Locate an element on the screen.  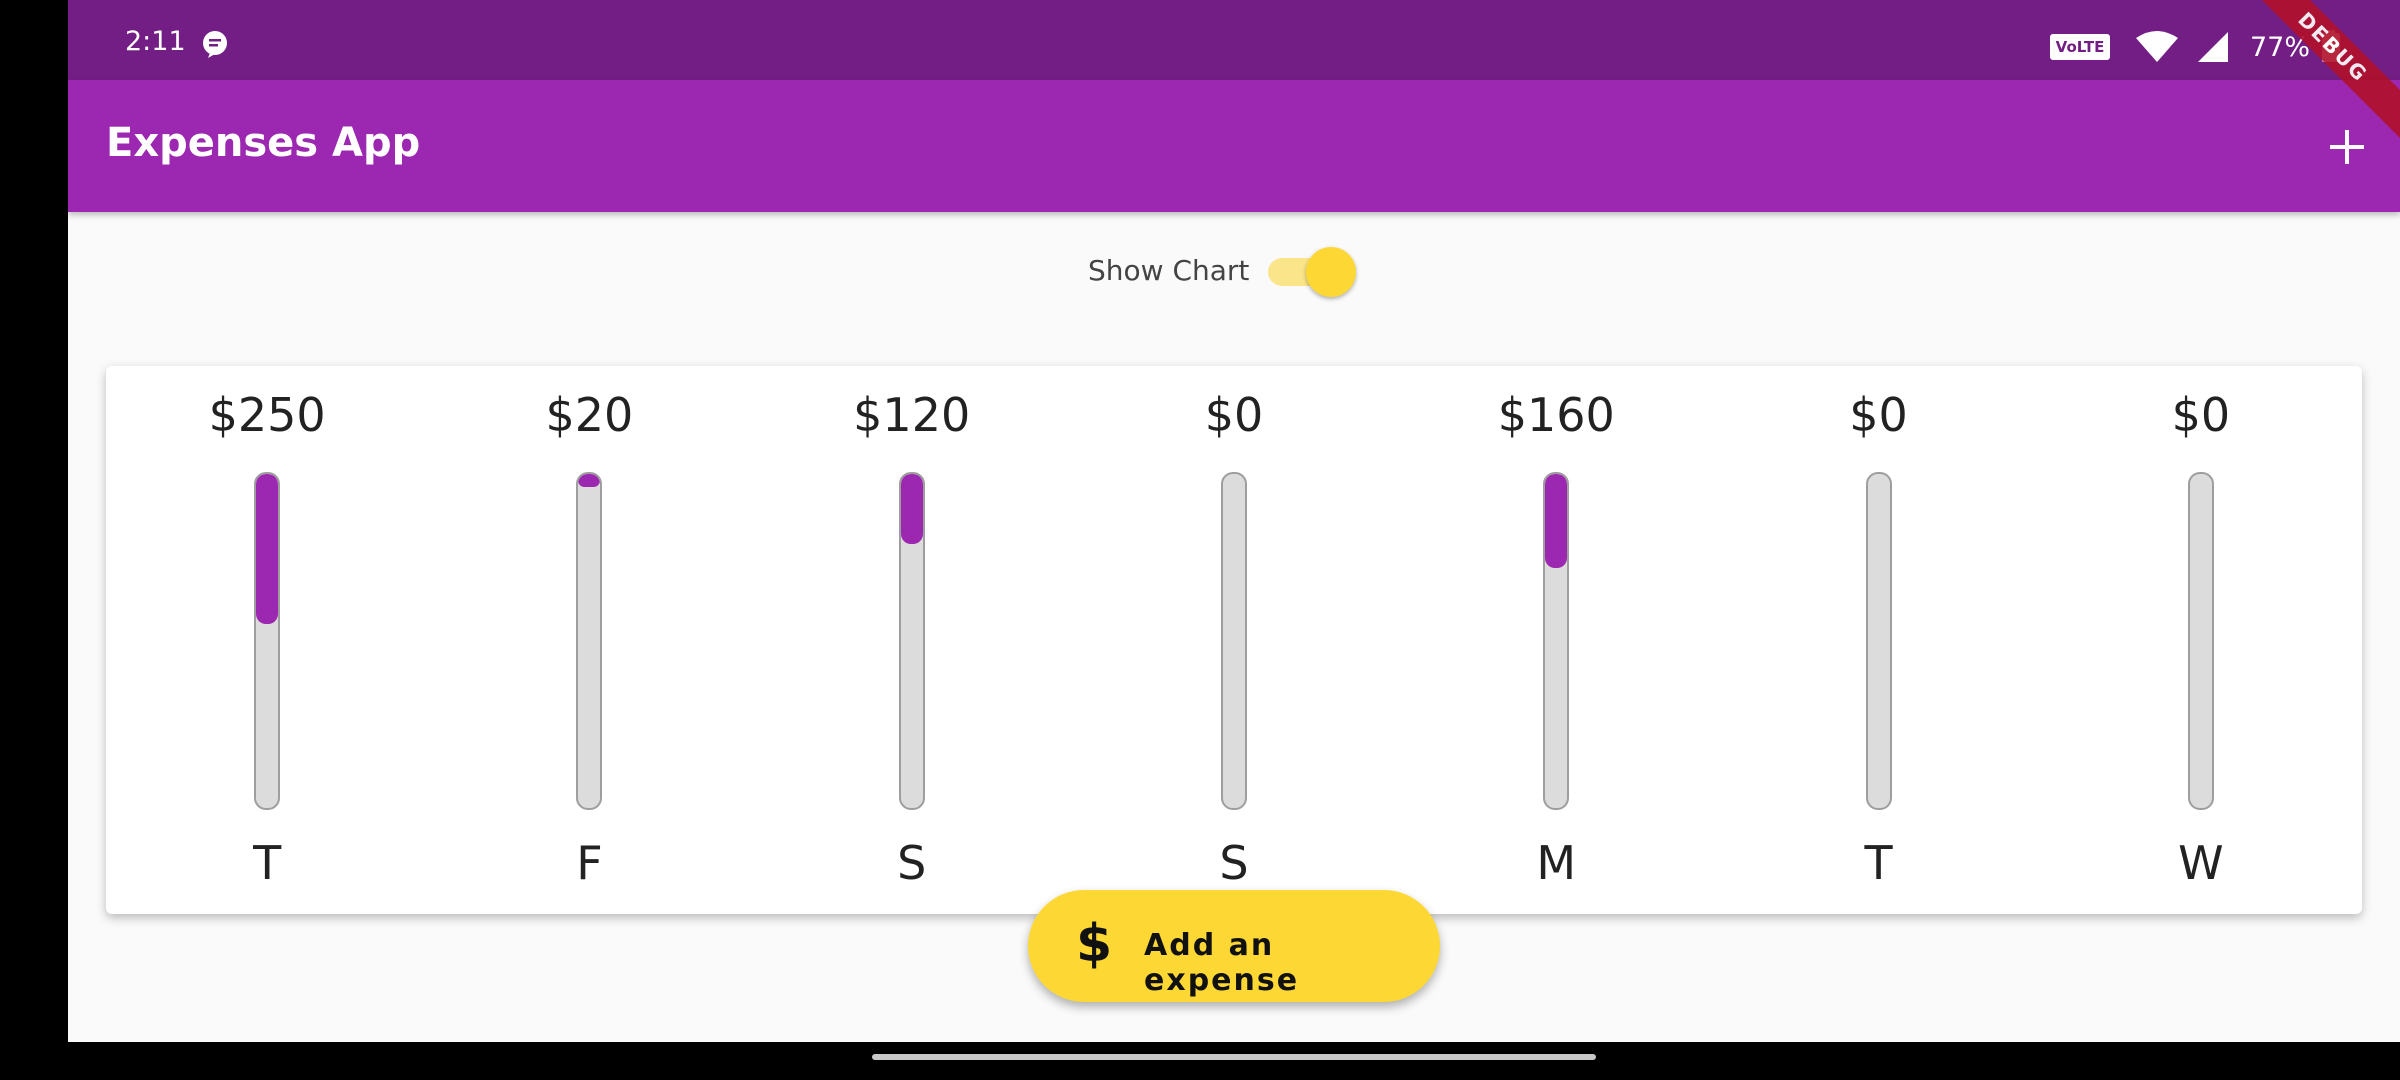
home-indicator is located at coordinates (1234, 1057).